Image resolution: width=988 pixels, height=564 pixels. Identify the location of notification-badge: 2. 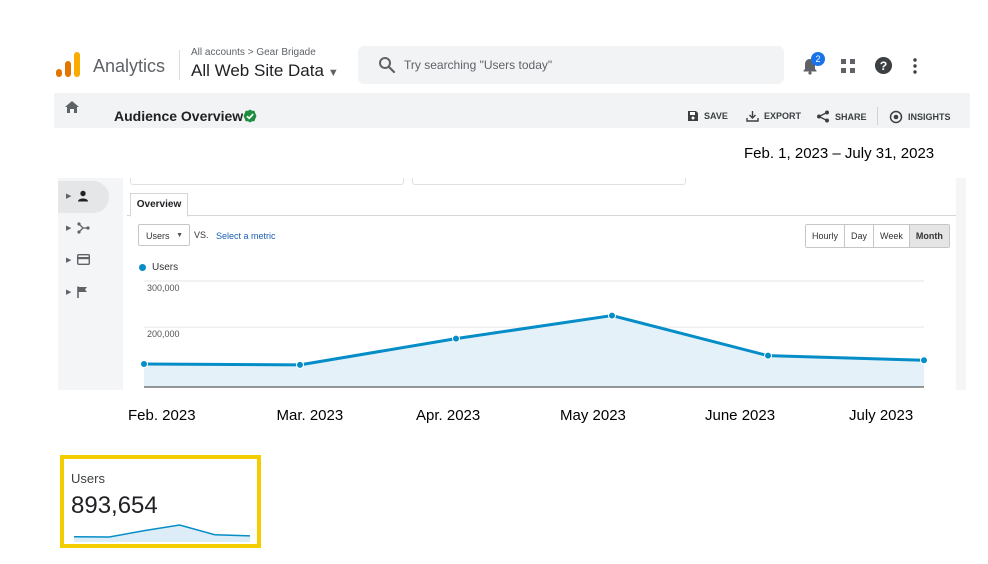
(818, 59).